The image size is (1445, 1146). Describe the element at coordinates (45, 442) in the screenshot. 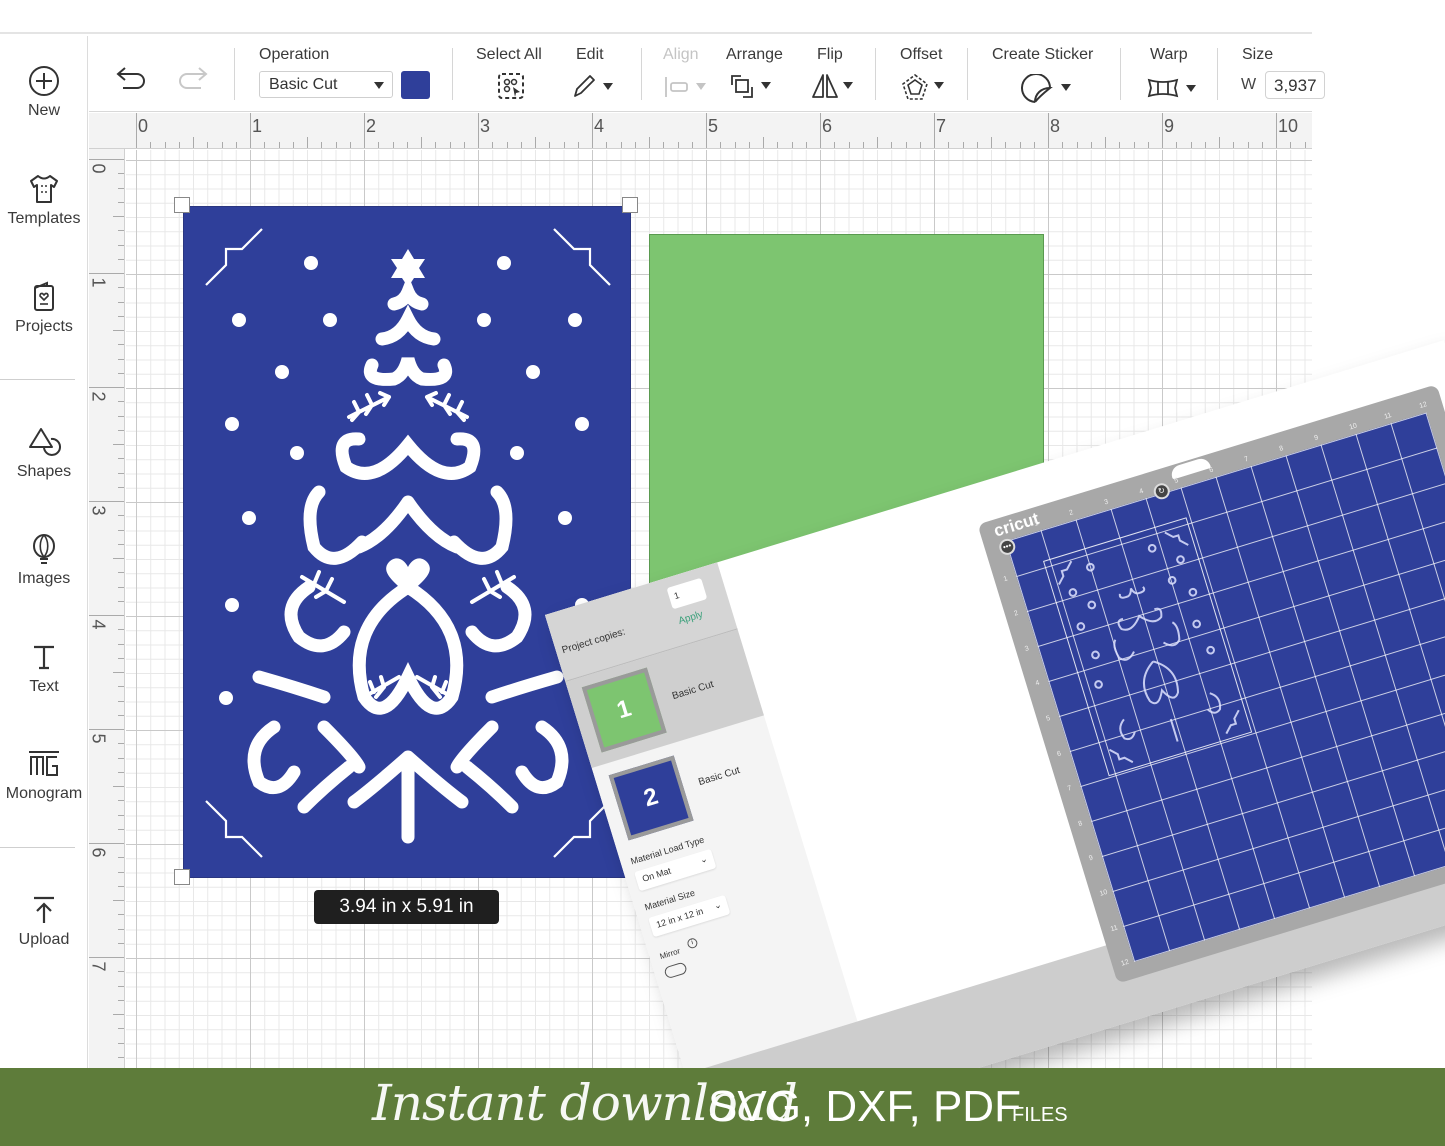

I see `shapes-icon` at that location.